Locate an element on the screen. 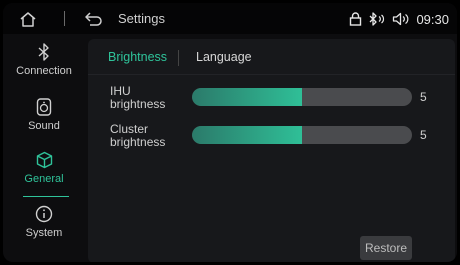  lock-icon is located at coordinates (356, 19).